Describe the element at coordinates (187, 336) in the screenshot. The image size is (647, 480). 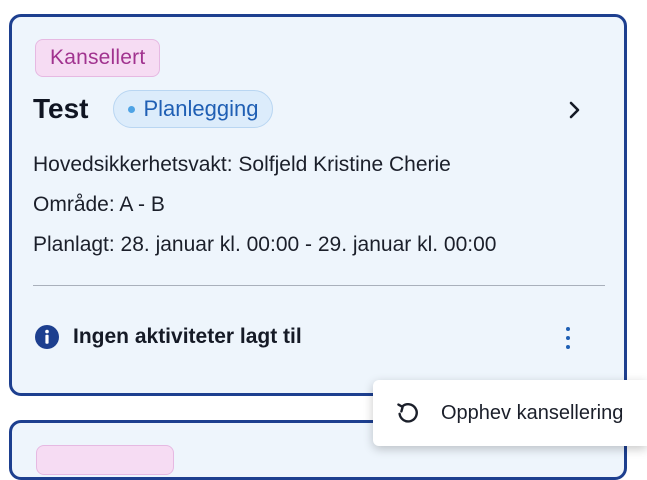
I see `no-activities-text: Ingen aktiviteter lagt til` at that location.